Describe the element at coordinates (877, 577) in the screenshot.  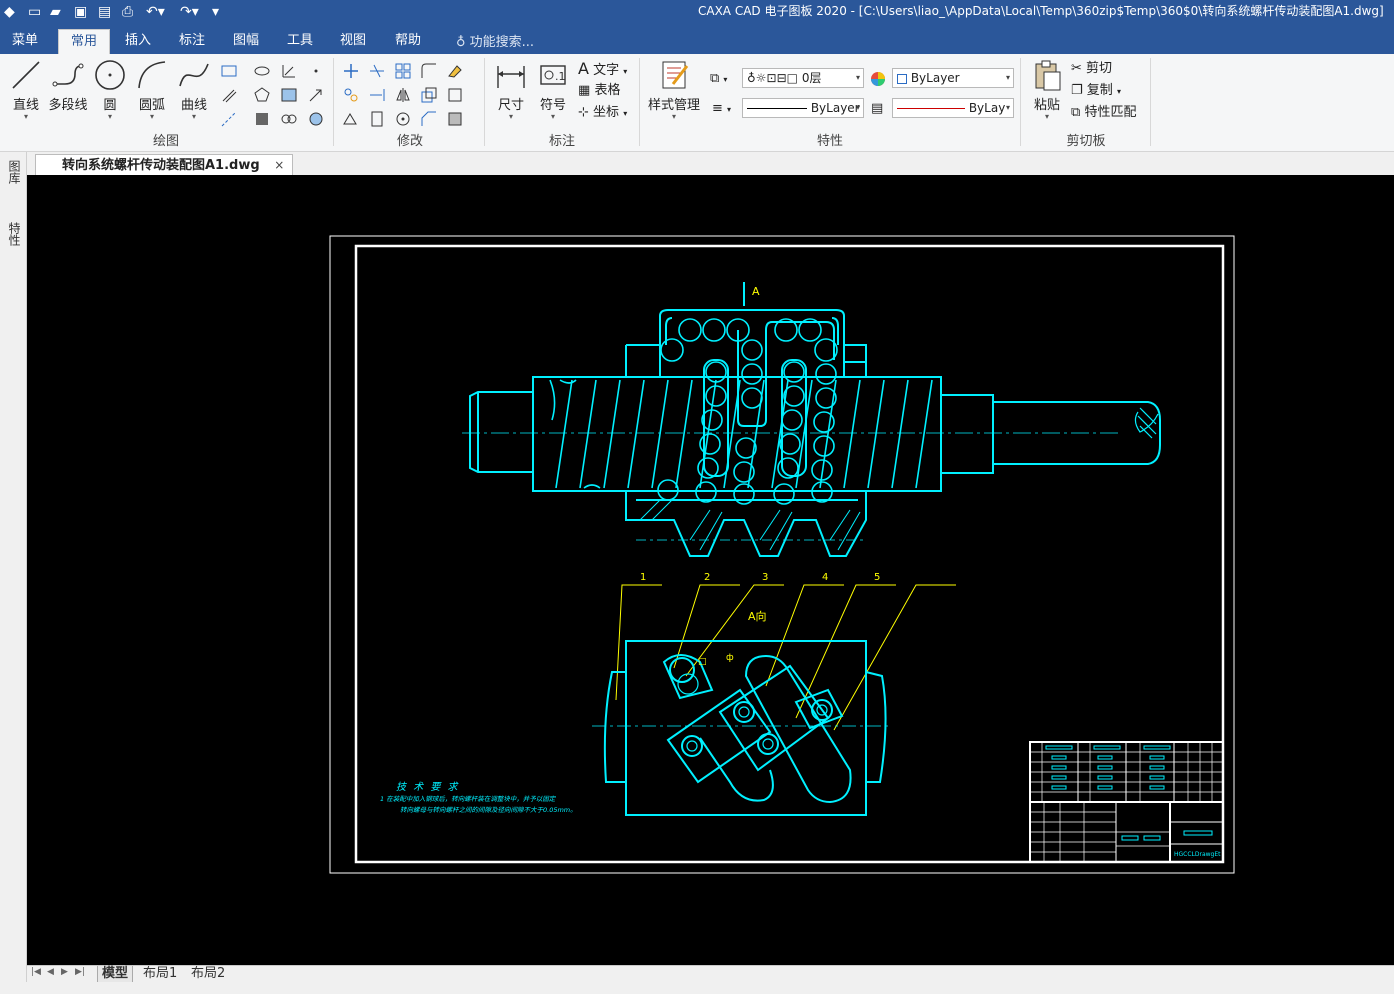
I see `balloon-5: 5` at that location.